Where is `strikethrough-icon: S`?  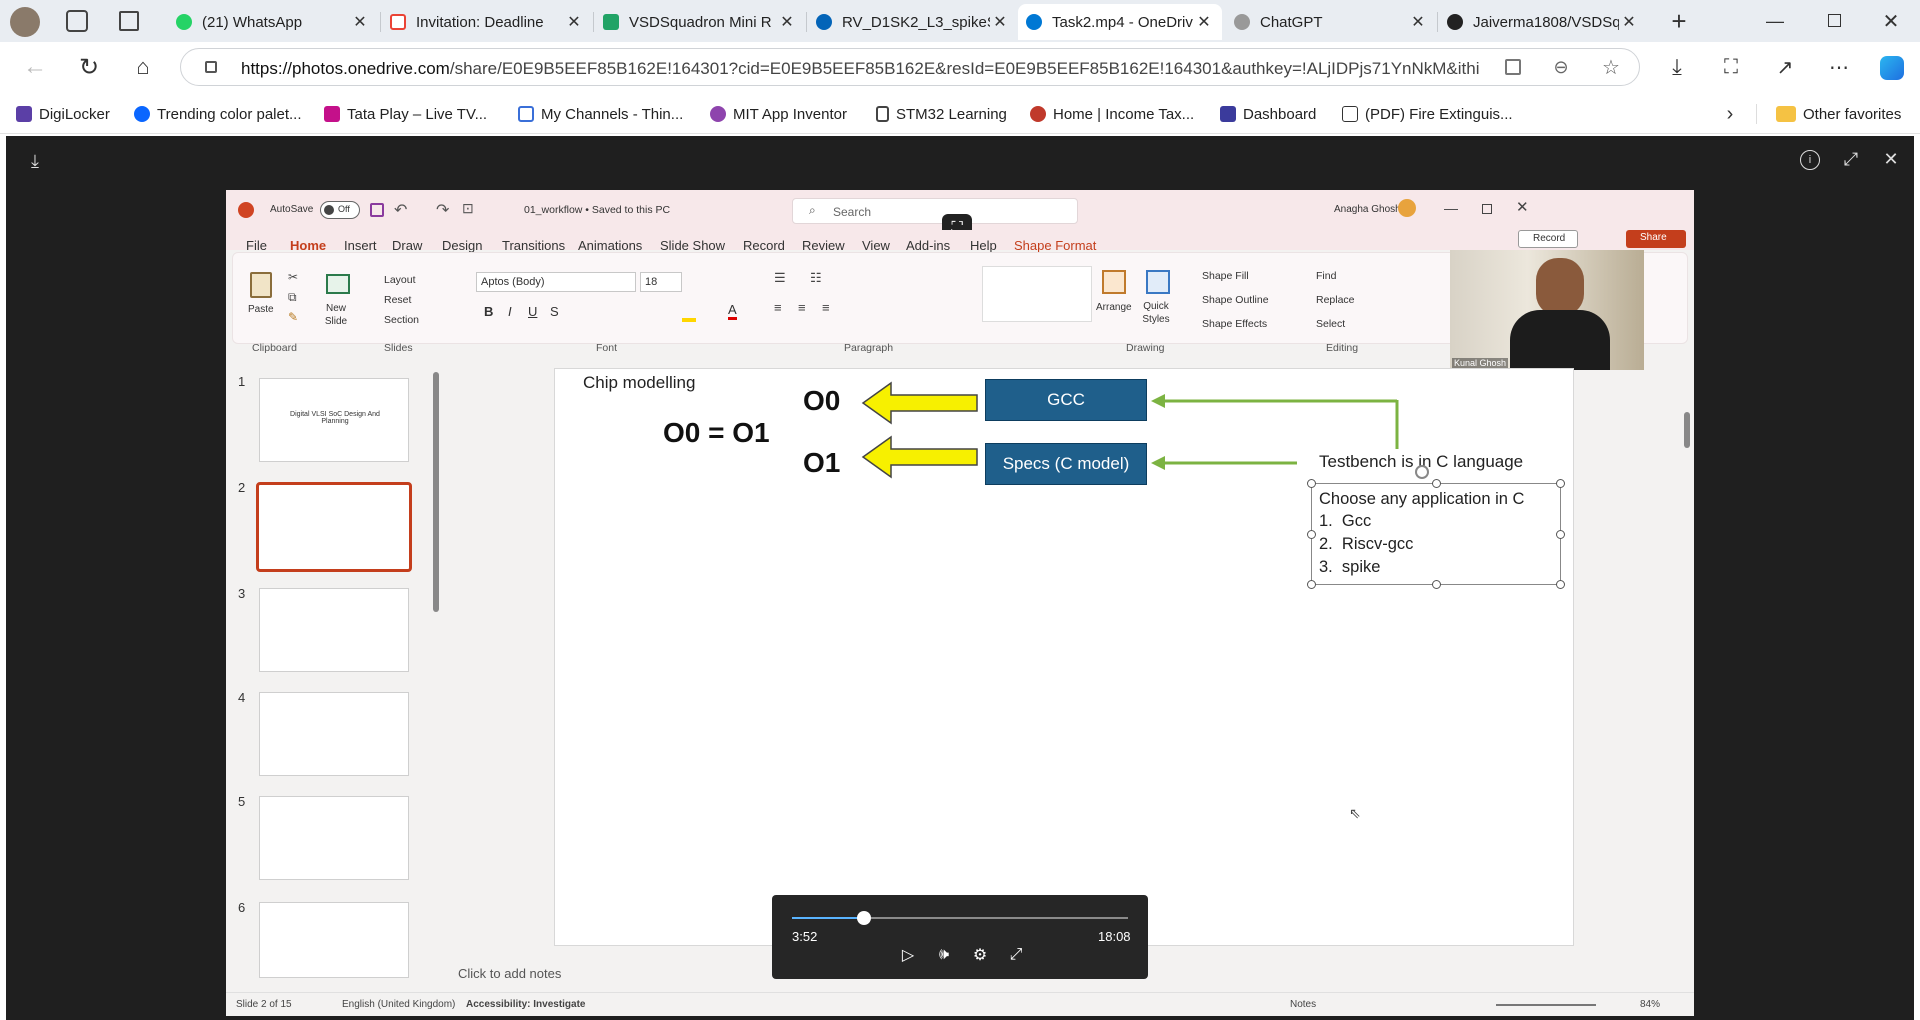
strikethrough-icon: S is located at coordinates (554, 311).